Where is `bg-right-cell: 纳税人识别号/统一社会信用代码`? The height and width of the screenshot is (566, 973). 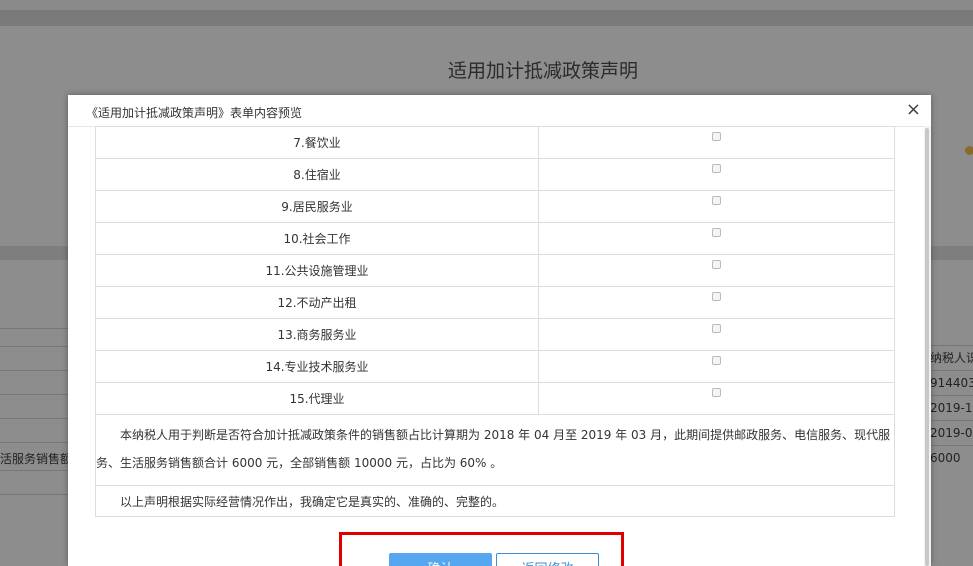 bg-right-cell: 纳税人识别号/统一社会信用代码 is located at coordinates (951, 357).